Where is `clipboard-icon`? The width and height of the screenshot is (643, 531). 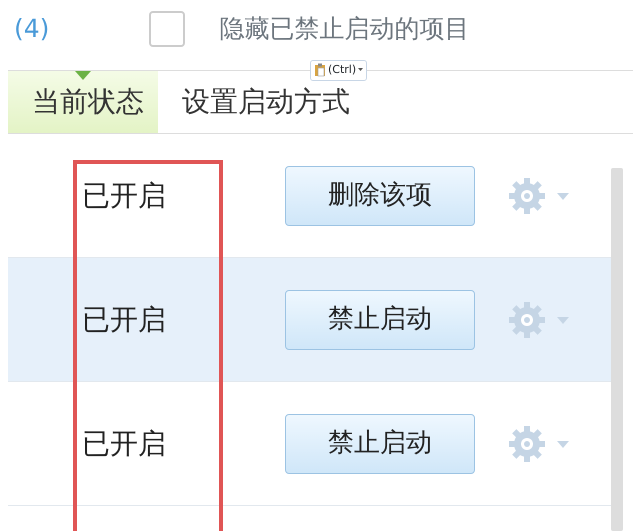 clipboard-icon is located at coordinates (320, 70).